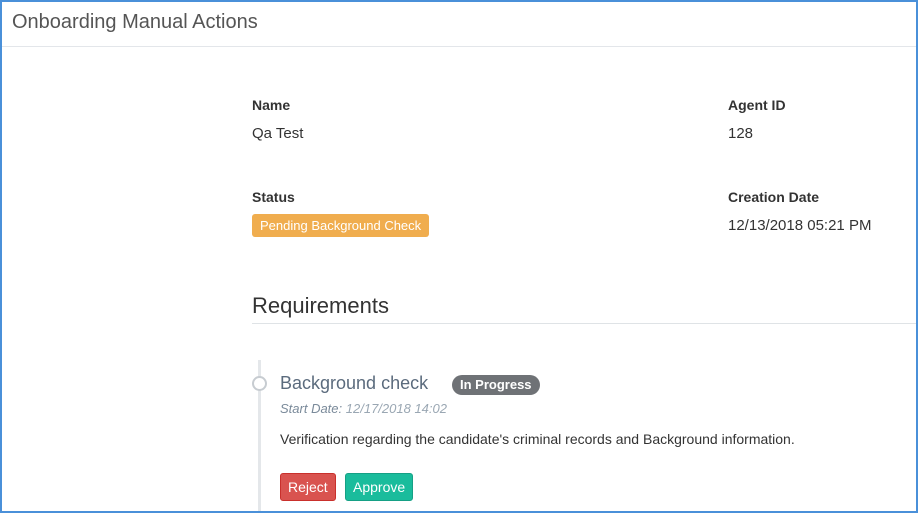 The height and width of the screenshot is (513, 918). I want to click on timeline-dot-icon, so click(259, 383).